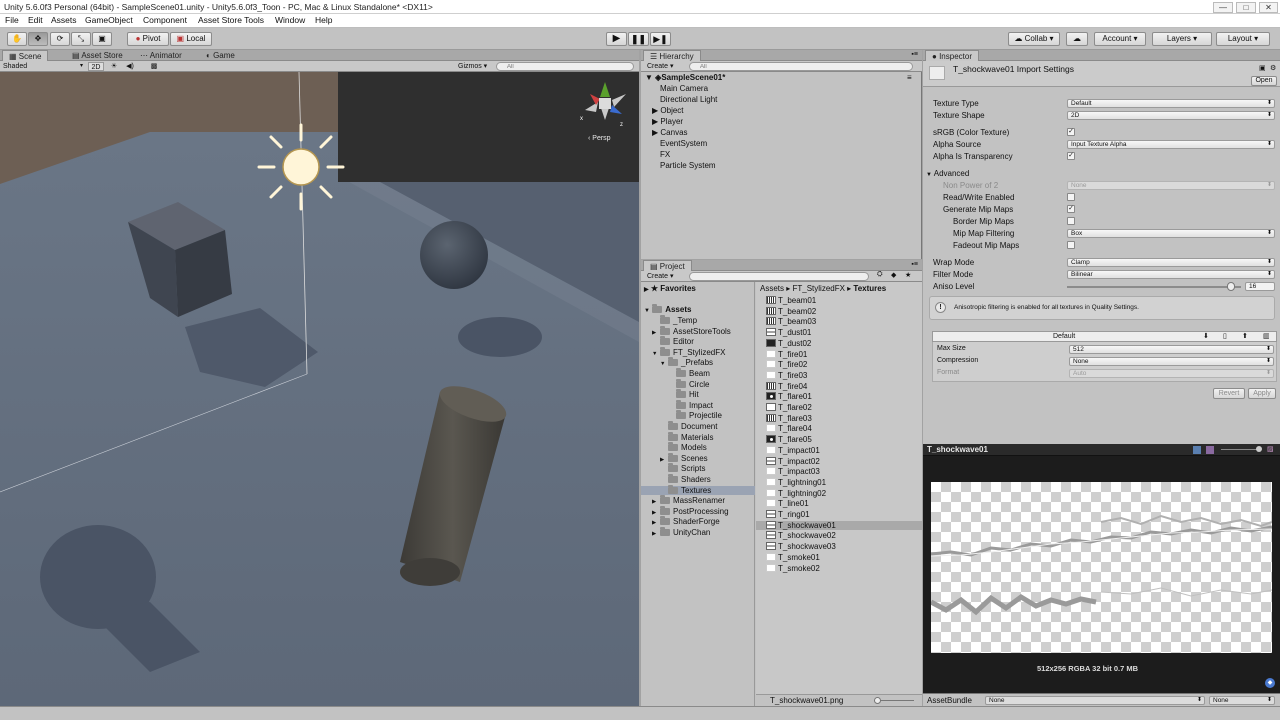 The height and width of the screenshot is (720, 1280). What do you see at coordinates (667, 309) in the screenshot?
I see `assets-root-item: ▼ Assets` at bounding box center [667, 309].